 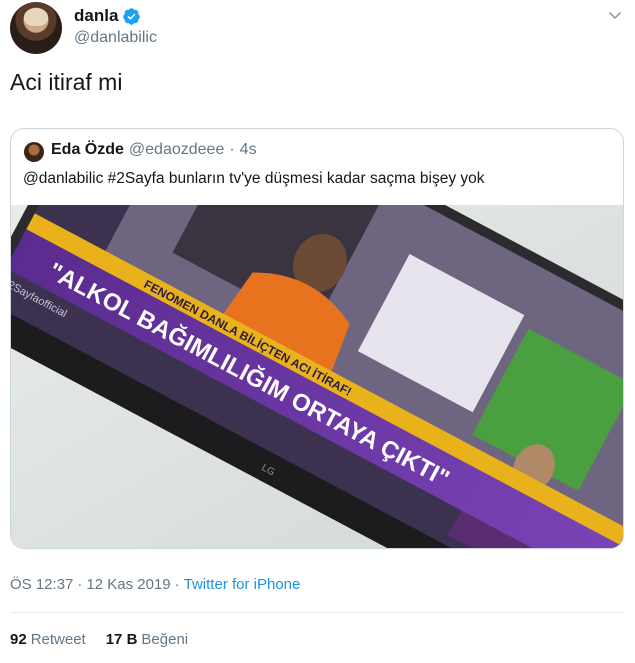 What do you see at coordinates (242, 584) in the screenshot?
I see `tweet-source-link: Twitter for iPhone` at bounding box center [242, 584].